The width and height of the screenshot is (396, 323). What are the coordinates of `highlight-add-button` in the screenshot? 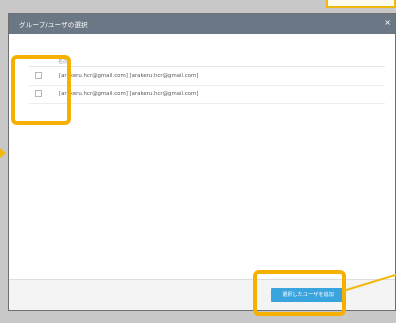 It's located at (299, 293).